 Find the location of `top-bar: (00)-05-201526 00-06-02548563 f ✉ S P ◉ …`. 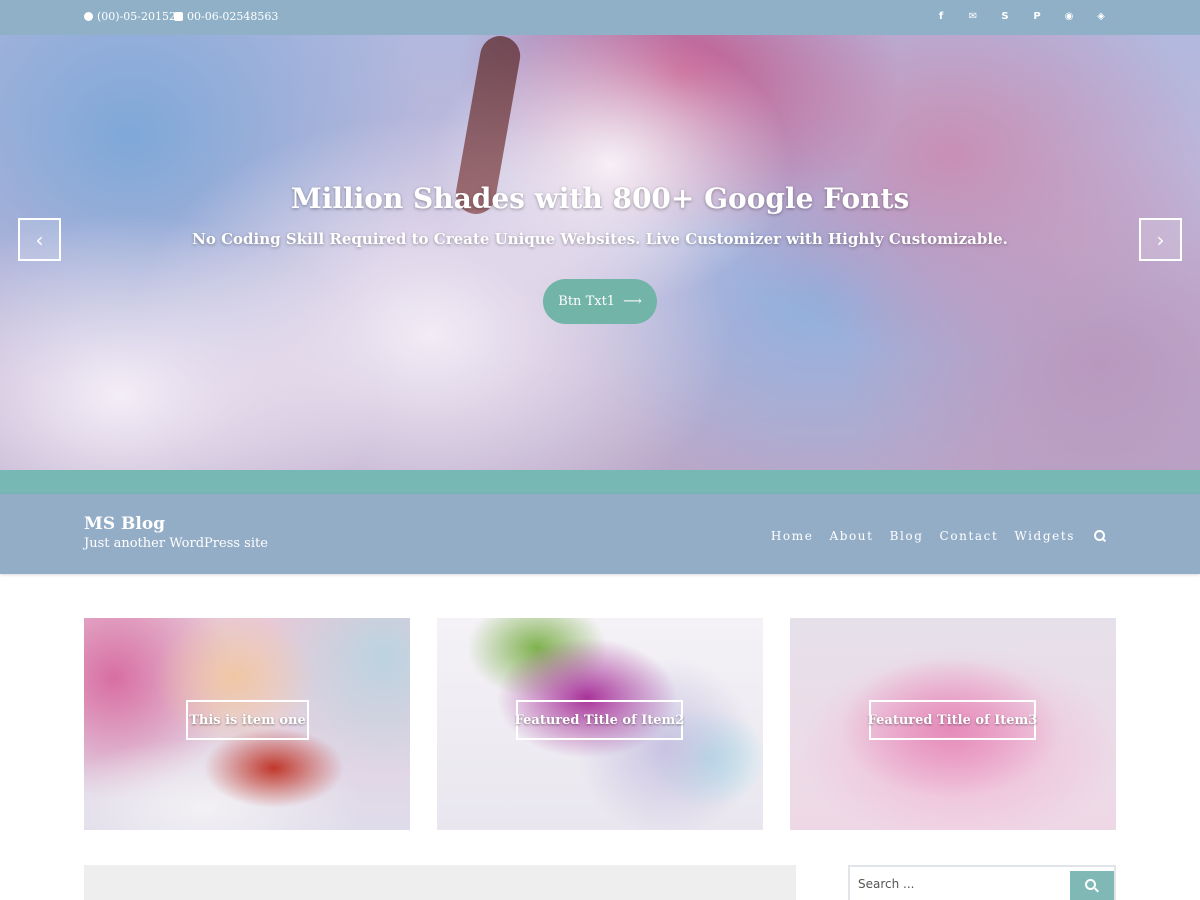

top-bar: (00)-05-201526 00-06-02548563 f ✉ S P ◉ … is located at coordinates (600, 17).